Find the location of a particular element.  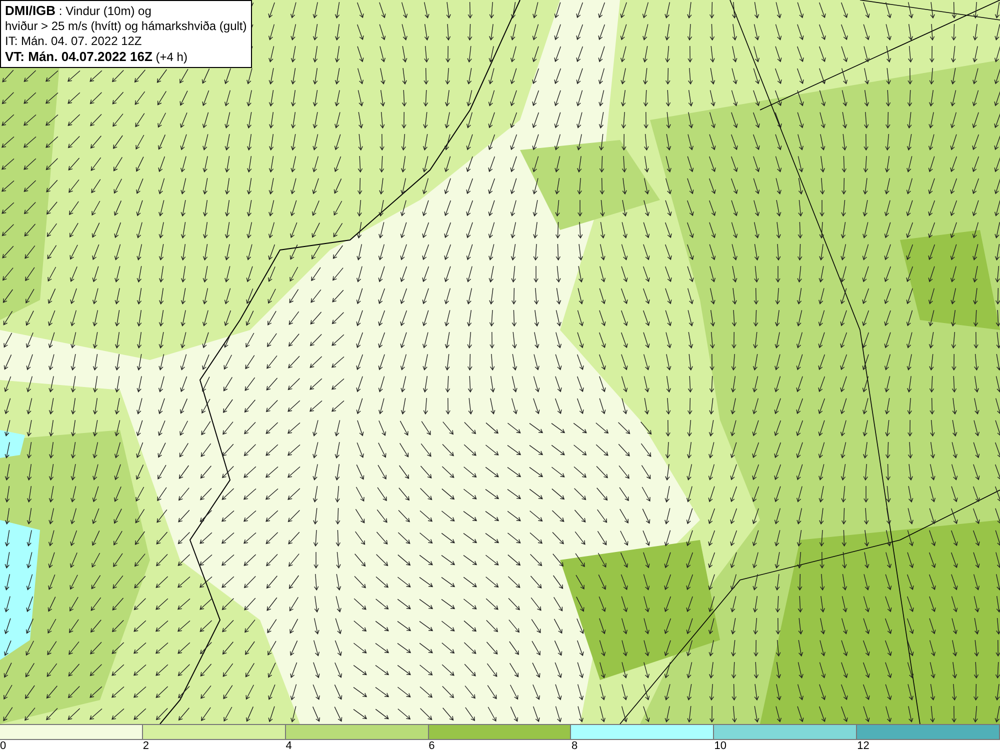

title-line: DMI/IGB : Vindur (10m) og is located at coordinates (78, 11).